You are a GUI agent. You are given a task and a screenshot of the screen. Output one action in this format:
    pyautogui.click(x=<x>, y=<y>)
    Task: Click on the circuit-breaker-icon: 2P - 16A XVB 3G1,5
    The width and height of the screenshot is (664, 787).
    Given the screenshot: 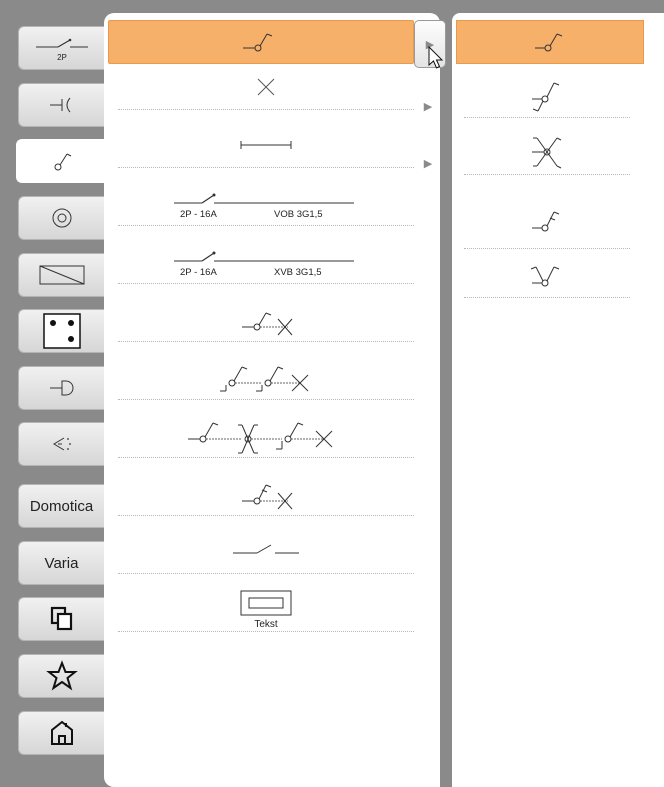 What is the action you would take?
    pyautogui.click(x=264, y=264)
    